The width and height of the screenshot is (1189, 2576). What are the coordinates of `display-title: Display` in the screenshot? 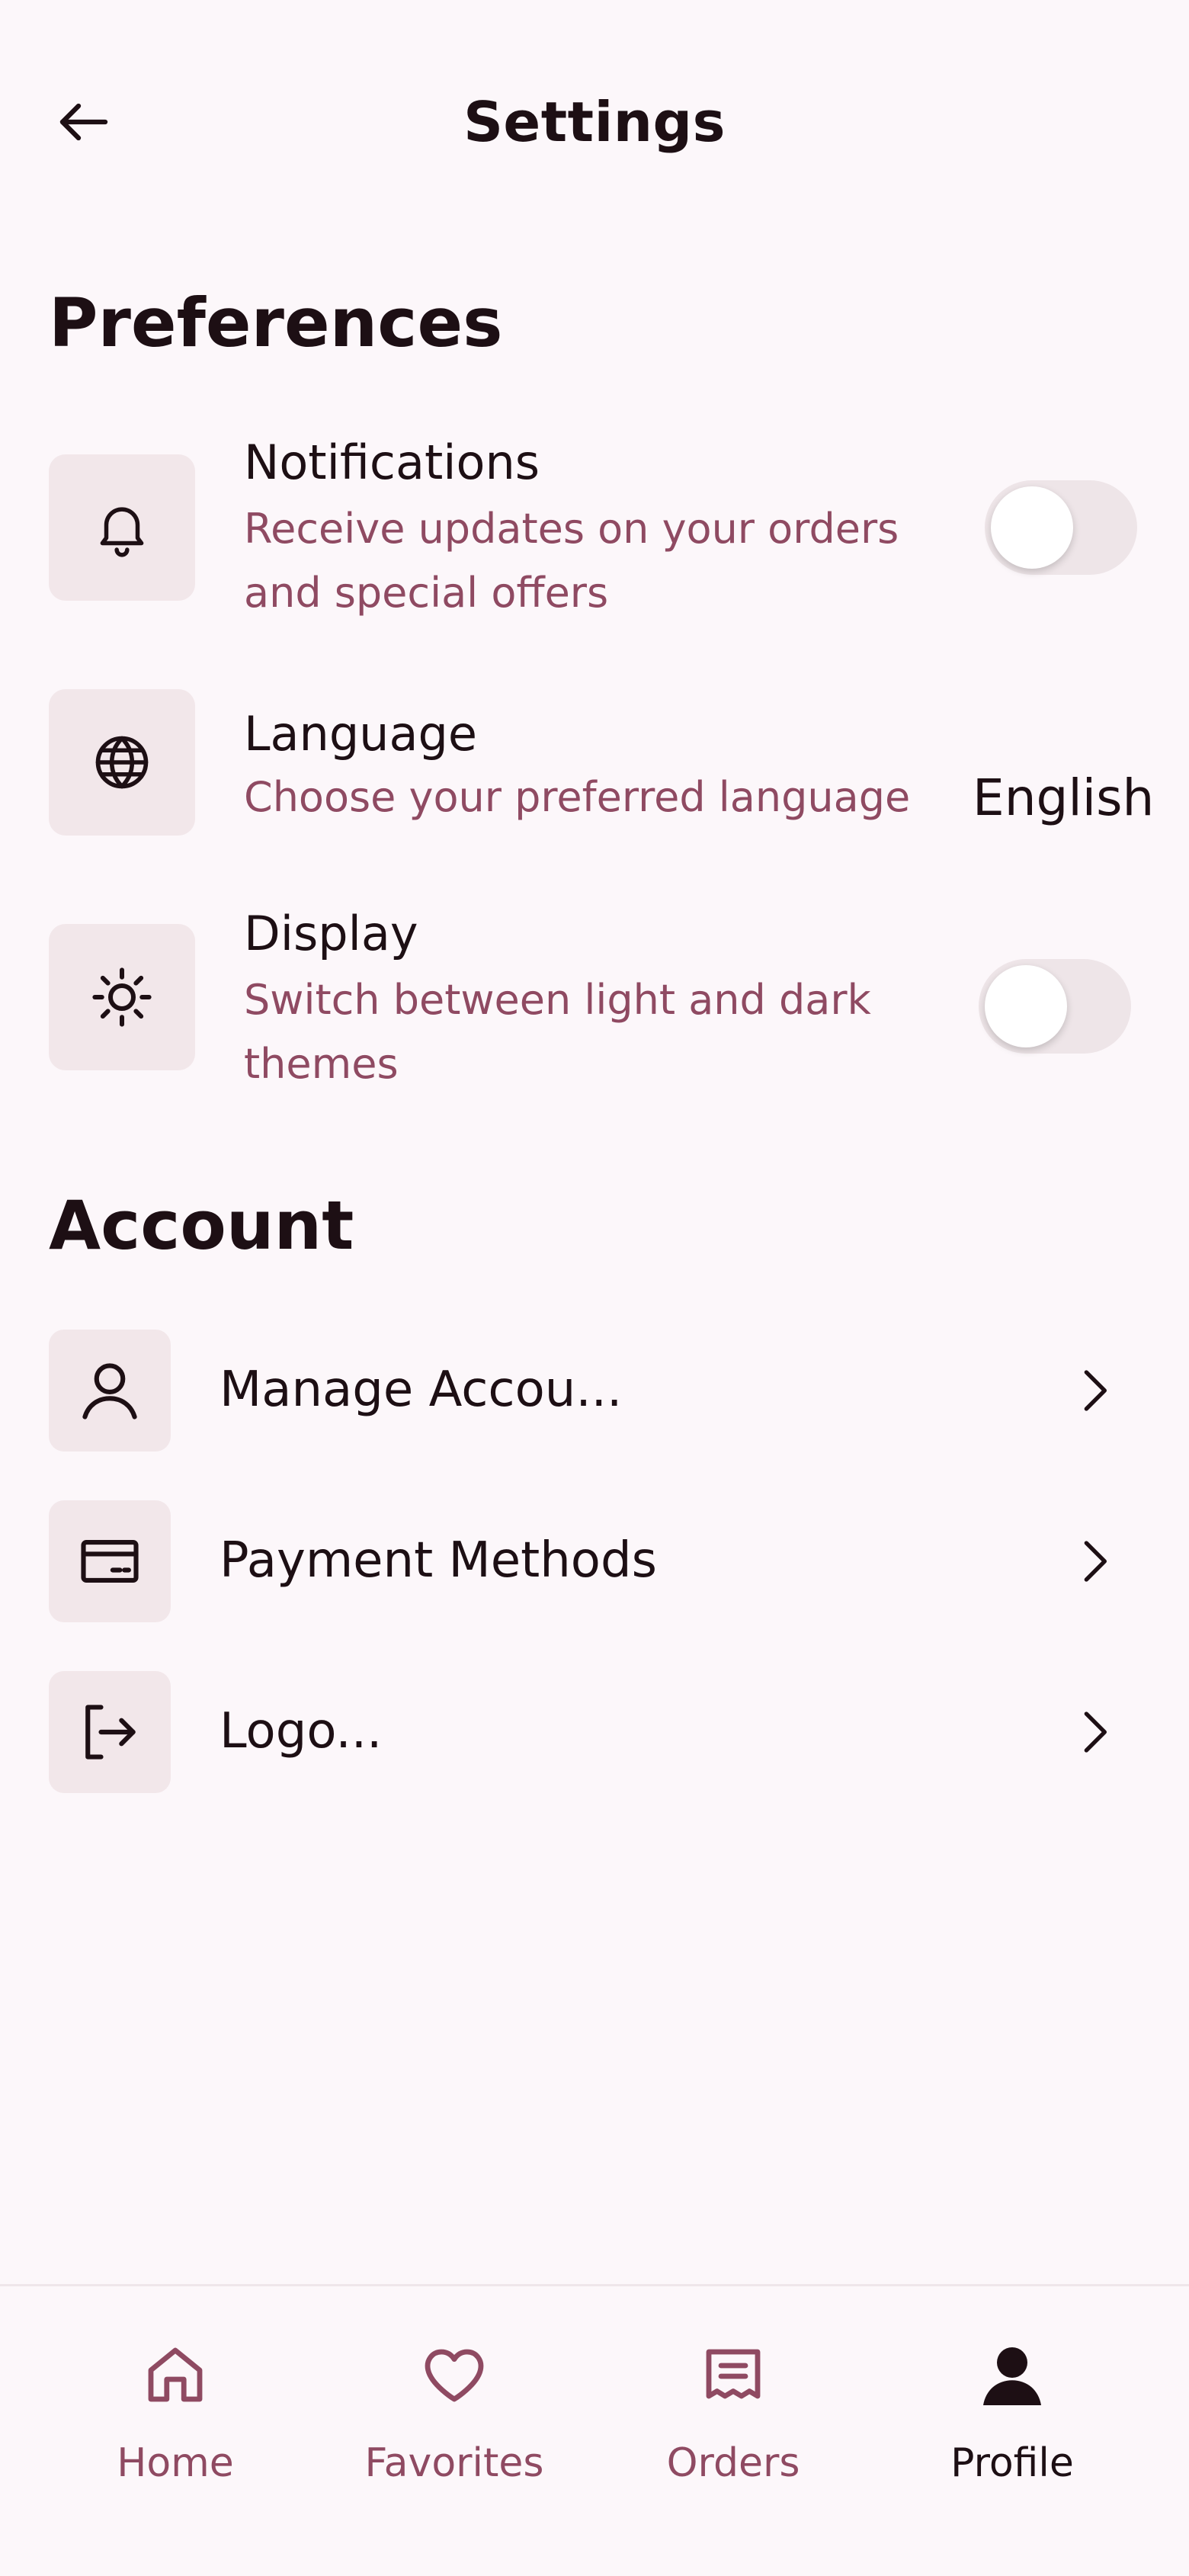 It's located at (331, 933).